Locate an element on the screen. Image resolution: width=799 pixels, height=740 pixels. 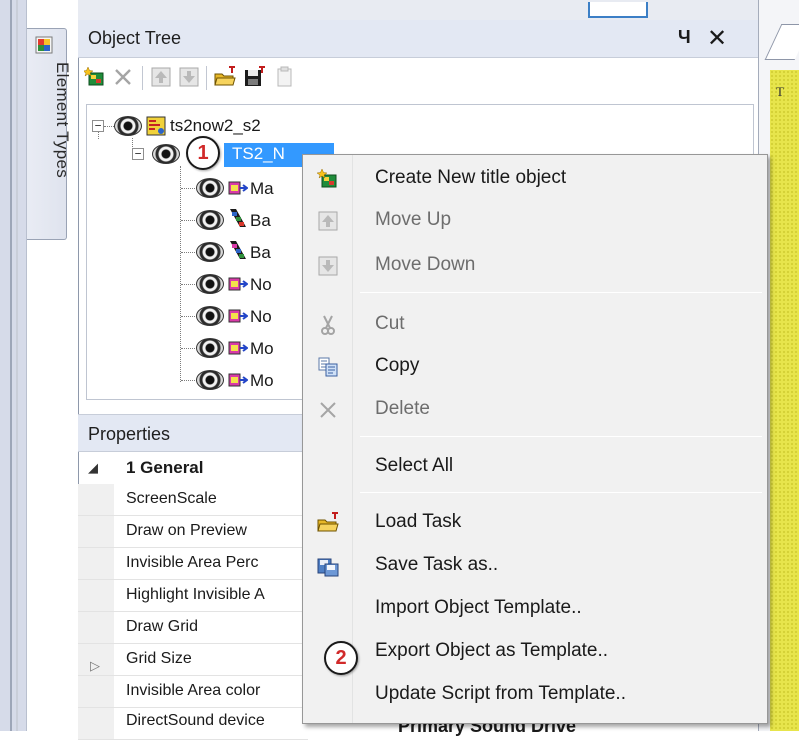
property-label: Invisible Area Perc is located at coordinates (192, 562).